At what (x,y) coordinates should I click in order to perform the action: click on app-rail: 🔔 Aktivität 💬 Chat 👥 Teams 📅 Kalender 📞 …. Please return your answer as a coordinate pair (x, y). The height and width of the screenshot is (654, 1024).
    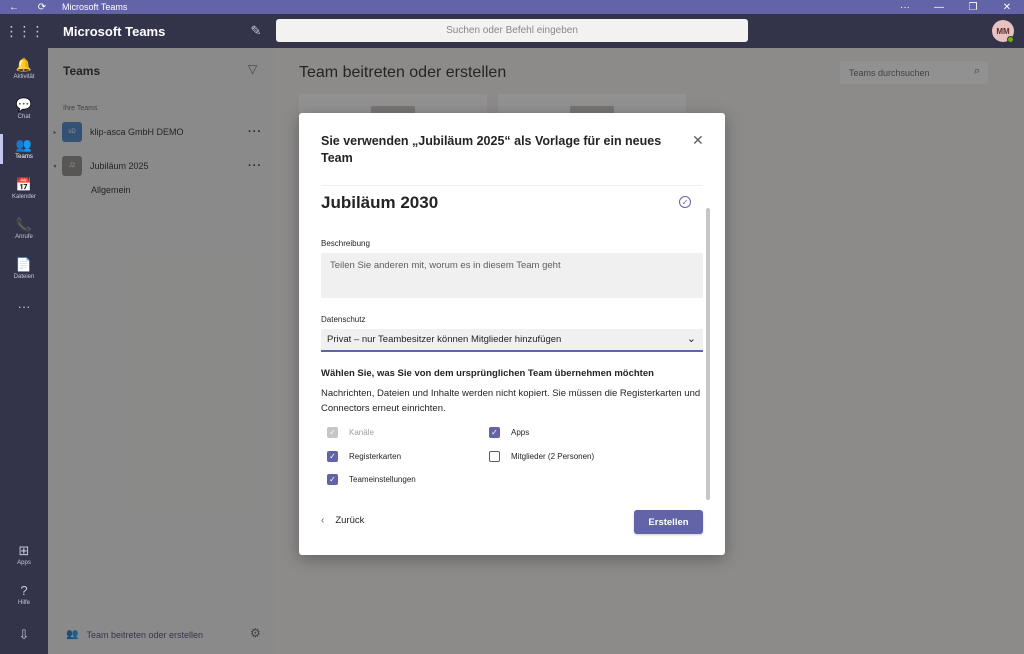
    Looking at the image, I should click on (24, 351).